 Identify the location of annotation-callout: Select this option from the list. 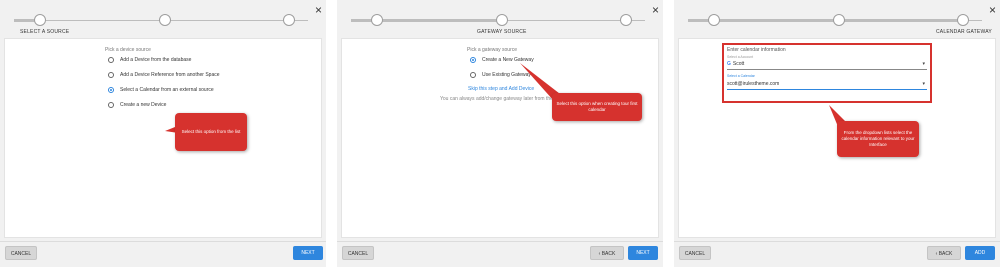
(211, 132).